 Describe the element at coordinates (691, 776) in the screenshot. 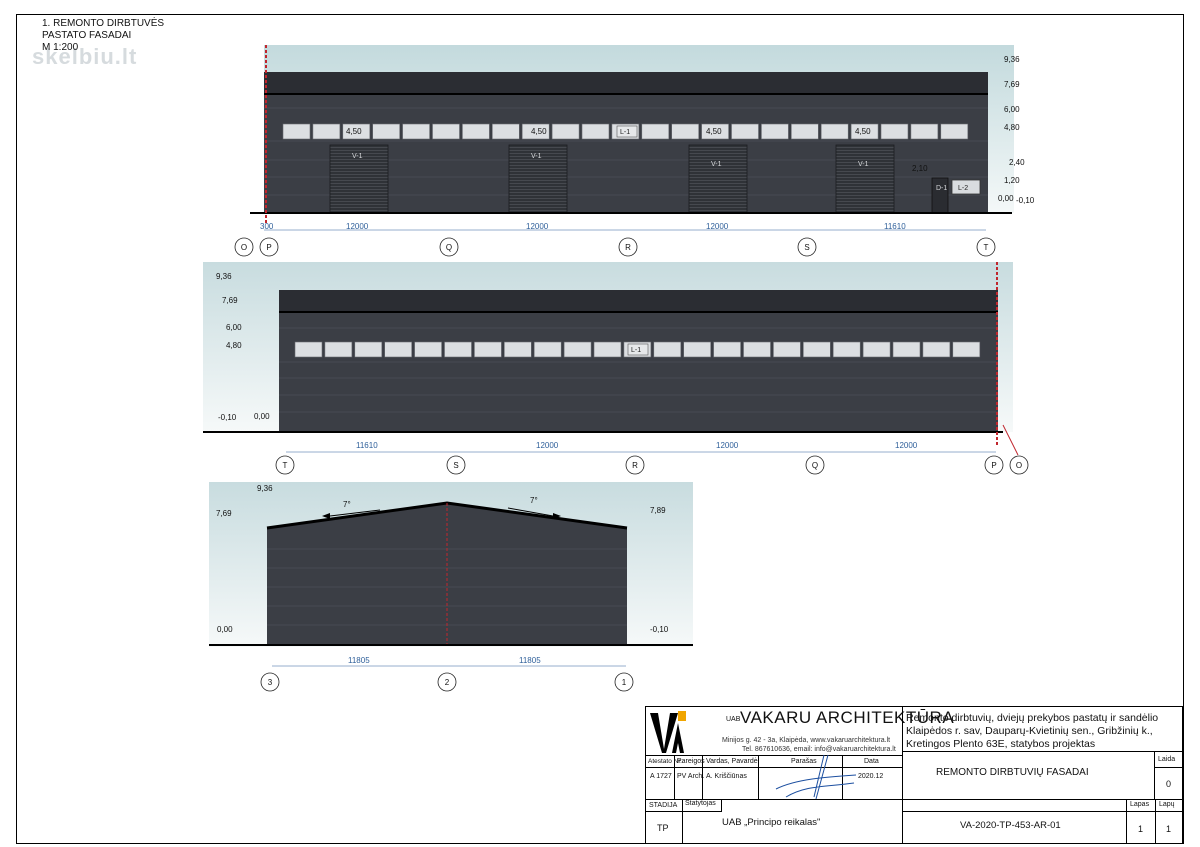

I see `role-value: PV Arch.` at that location.